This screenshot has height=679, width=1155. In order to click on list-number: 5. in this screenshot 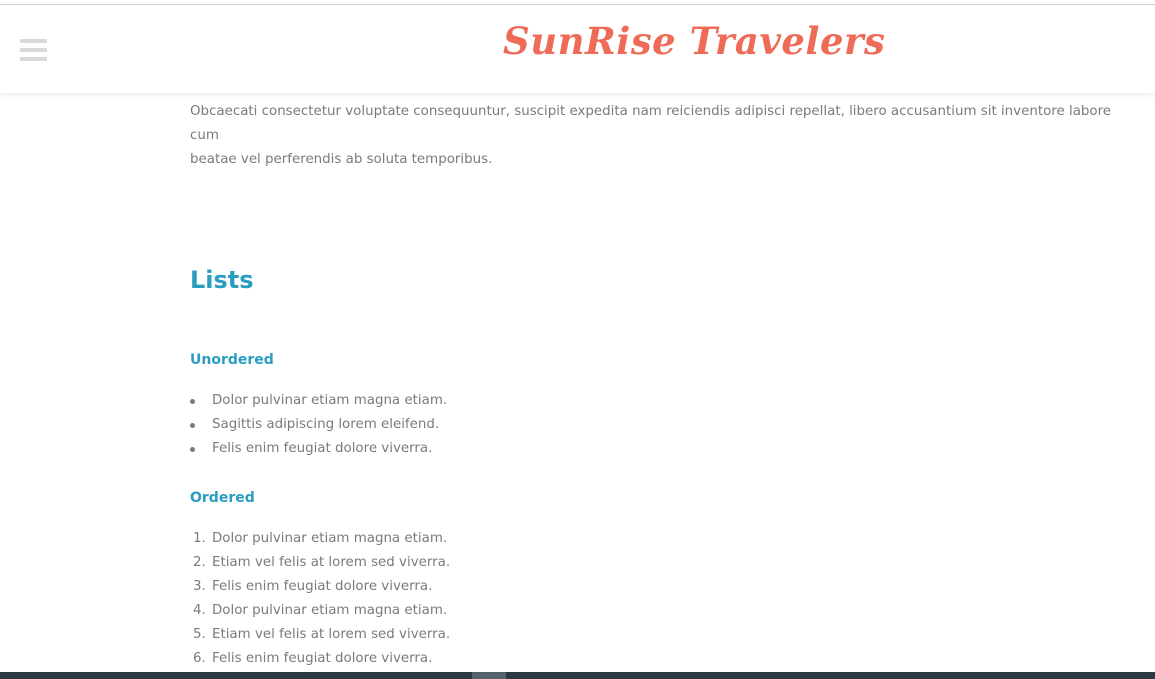, I will do `click(199, 634)`.